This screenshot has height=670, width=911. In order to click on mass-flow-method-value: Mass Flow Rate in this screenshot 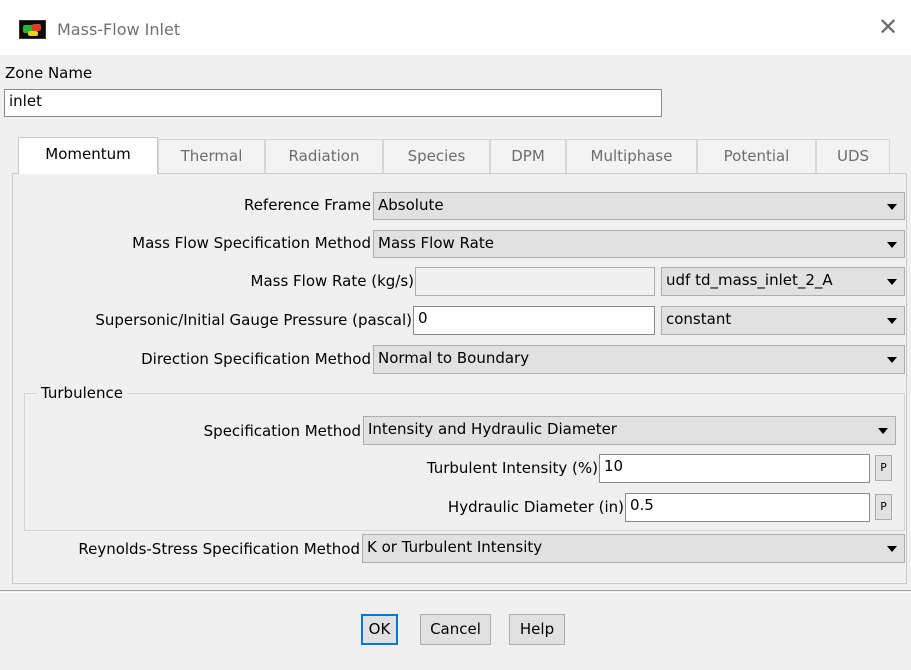, I will do `click(436, 243)`.